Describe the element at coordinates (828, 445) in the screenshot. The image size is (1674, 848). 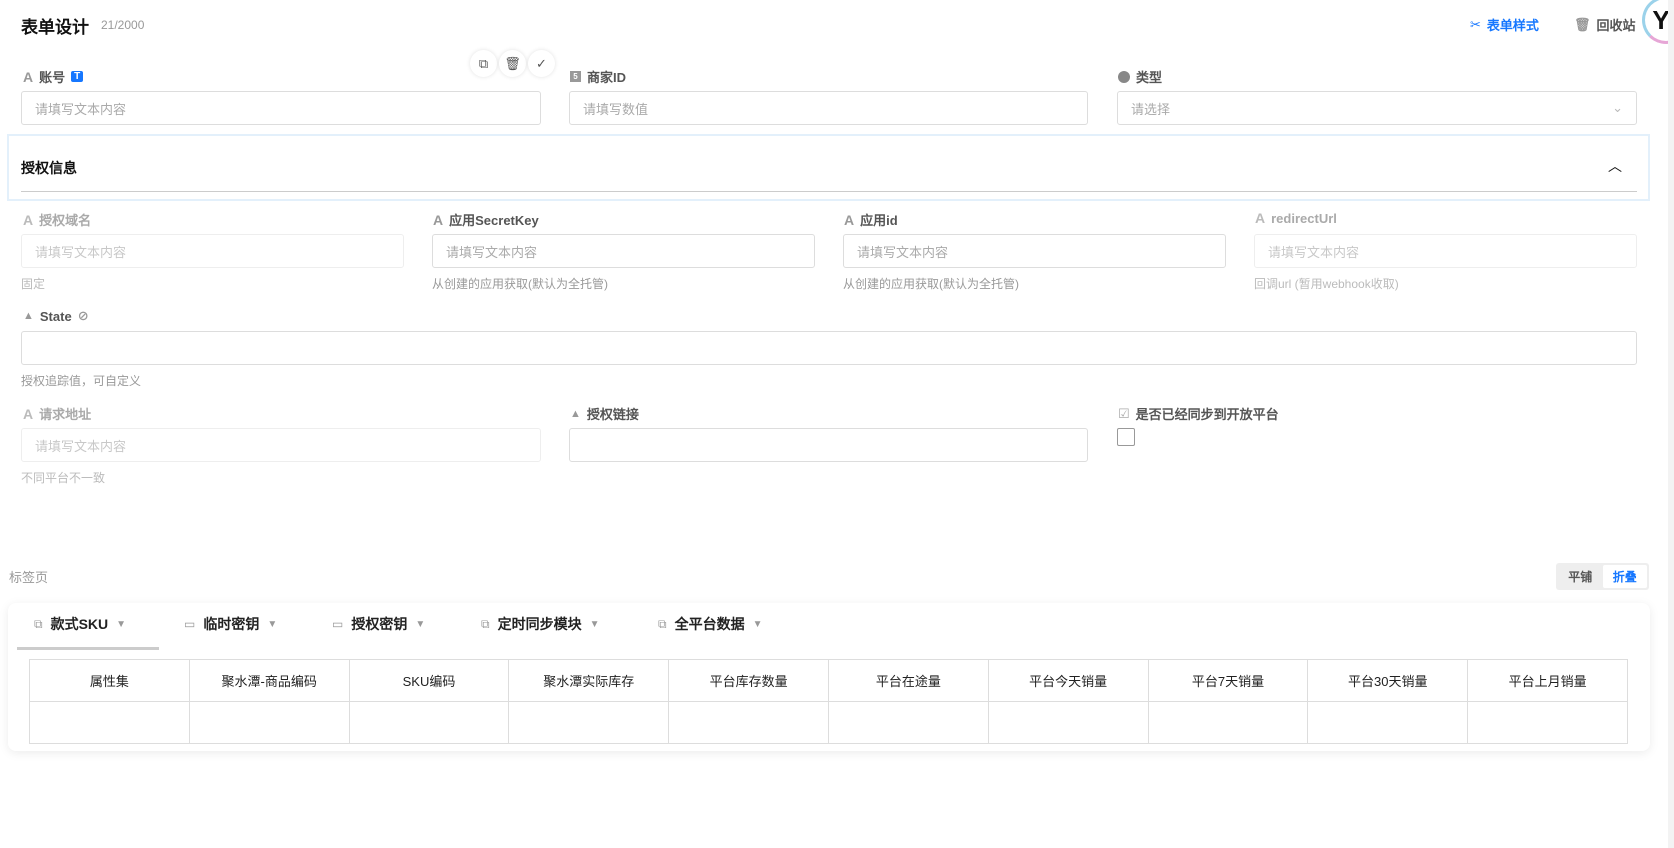
I see `auth-link-input` at that location.